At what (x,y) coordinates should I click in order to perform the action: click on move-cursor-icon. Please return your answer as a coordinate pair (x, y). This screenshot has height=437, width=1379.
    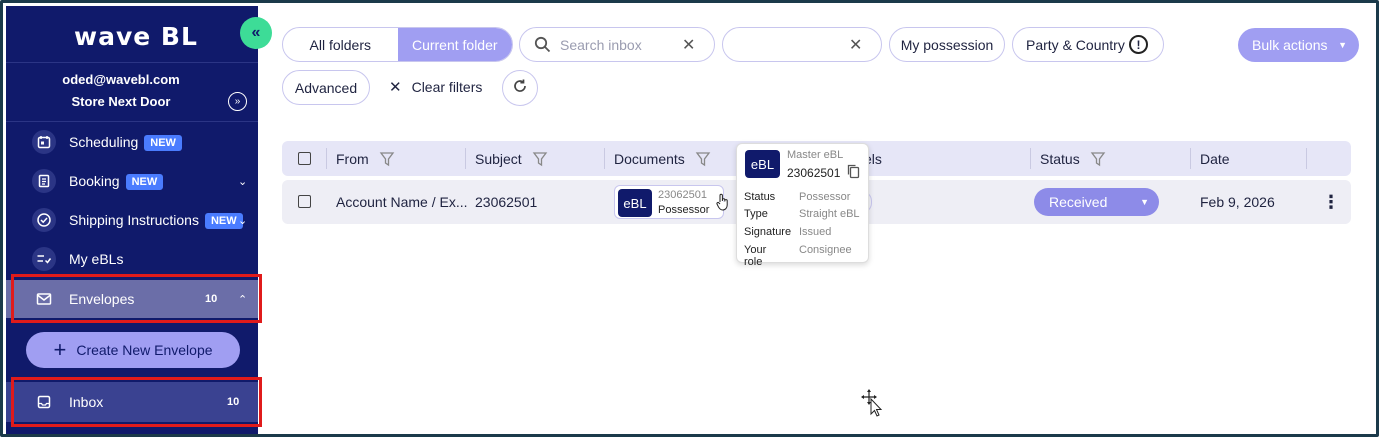
    Looking at the image, I should click on (873, 405).